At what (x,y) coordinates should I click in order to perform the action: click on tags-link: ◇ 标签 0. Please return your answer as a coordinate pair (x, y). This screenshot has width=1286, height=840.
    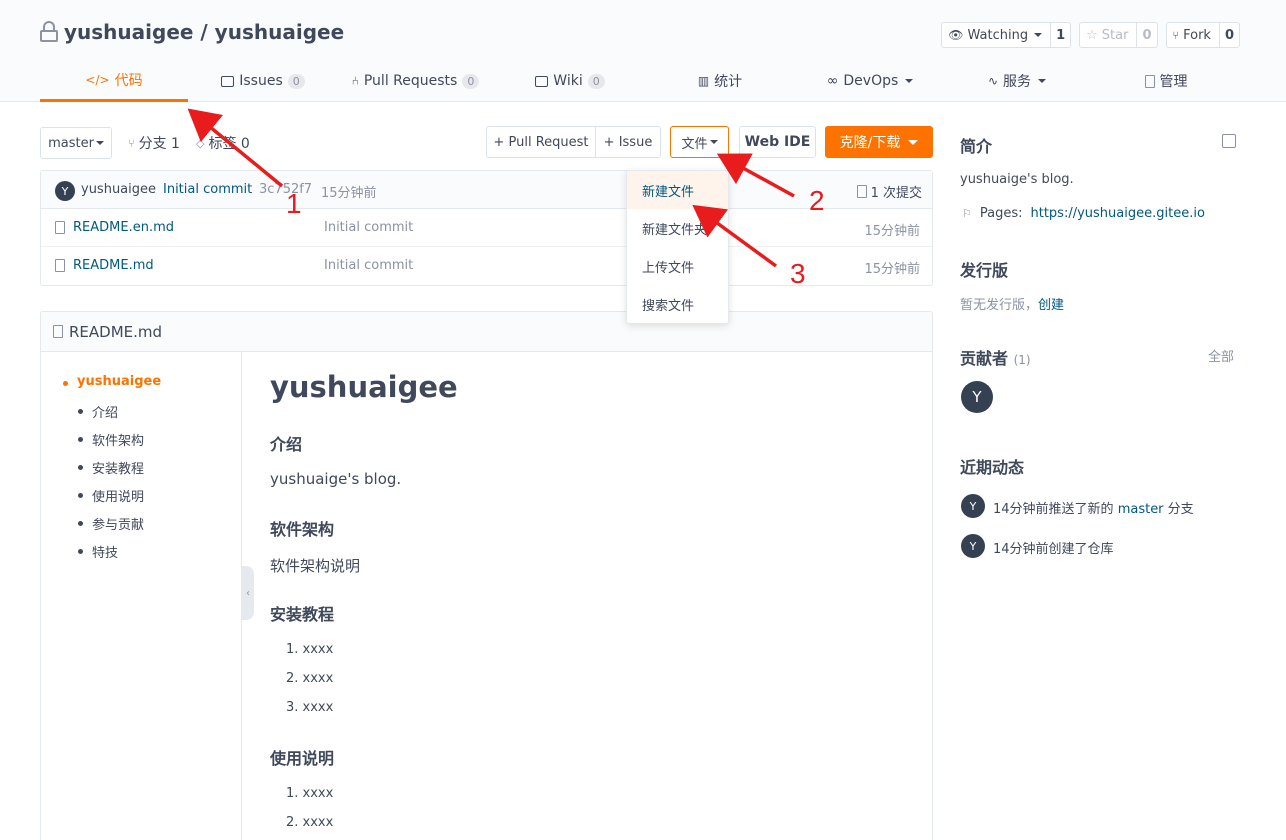
    Looking at the image, I should click on (223, 143).